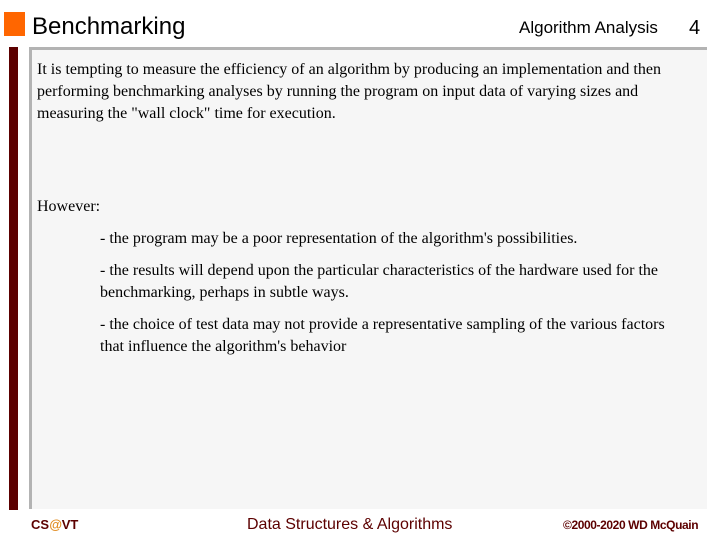  What do you see at coordinates (588, 27) in the screenshot?
I see `slide-topic: Algorithm Analysis` at bounding box center [588, 27].